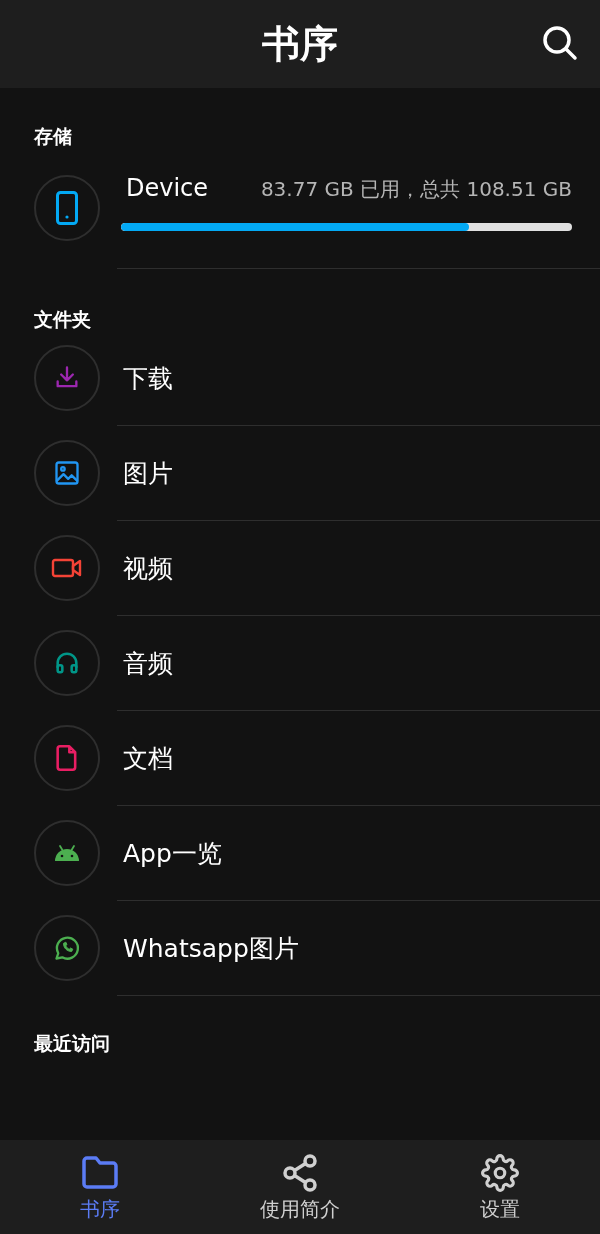 This screenshot has height=1234, width=600. I want to click on section-label: 存储, so click(52, 136).